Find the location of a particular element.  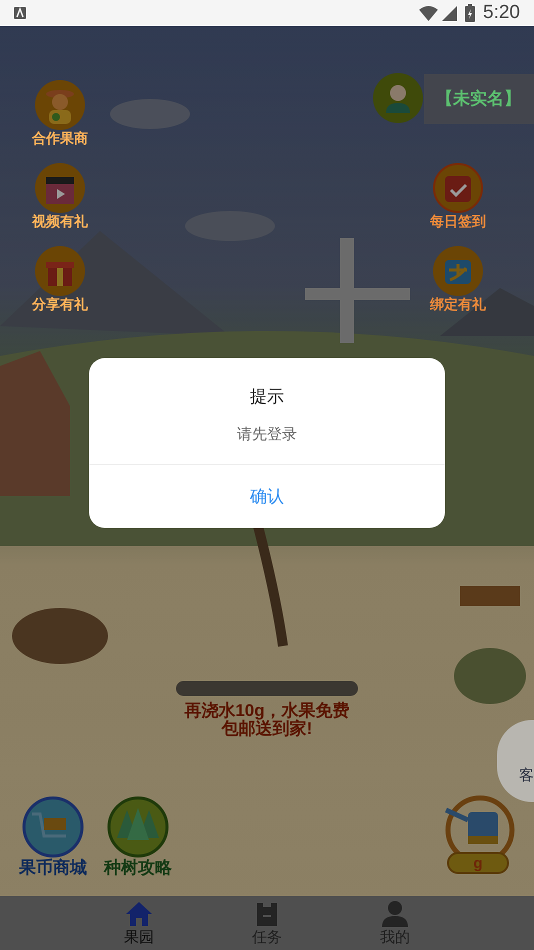

gift-icon is located at coordinates (60, 271).